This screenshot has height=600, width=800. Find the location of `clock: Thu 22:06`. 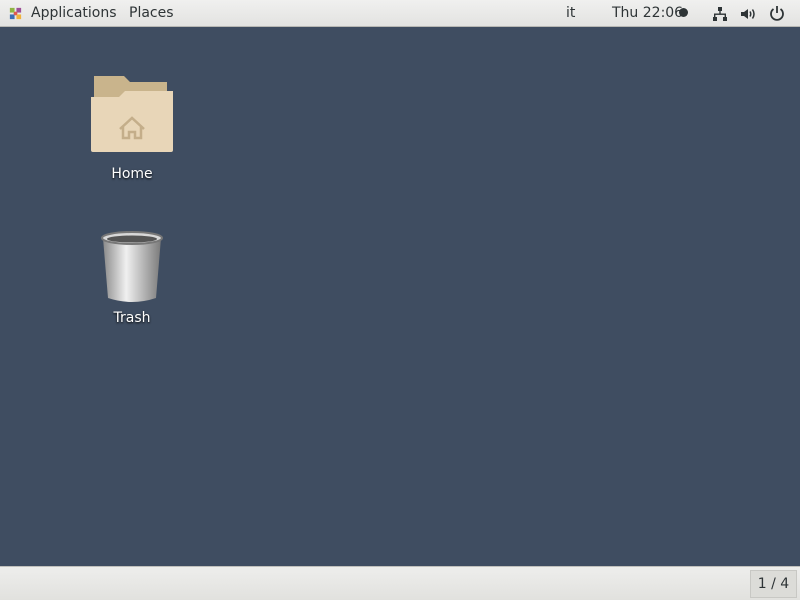

clock: Thu 22:06 is located at coordinates (647, 13).